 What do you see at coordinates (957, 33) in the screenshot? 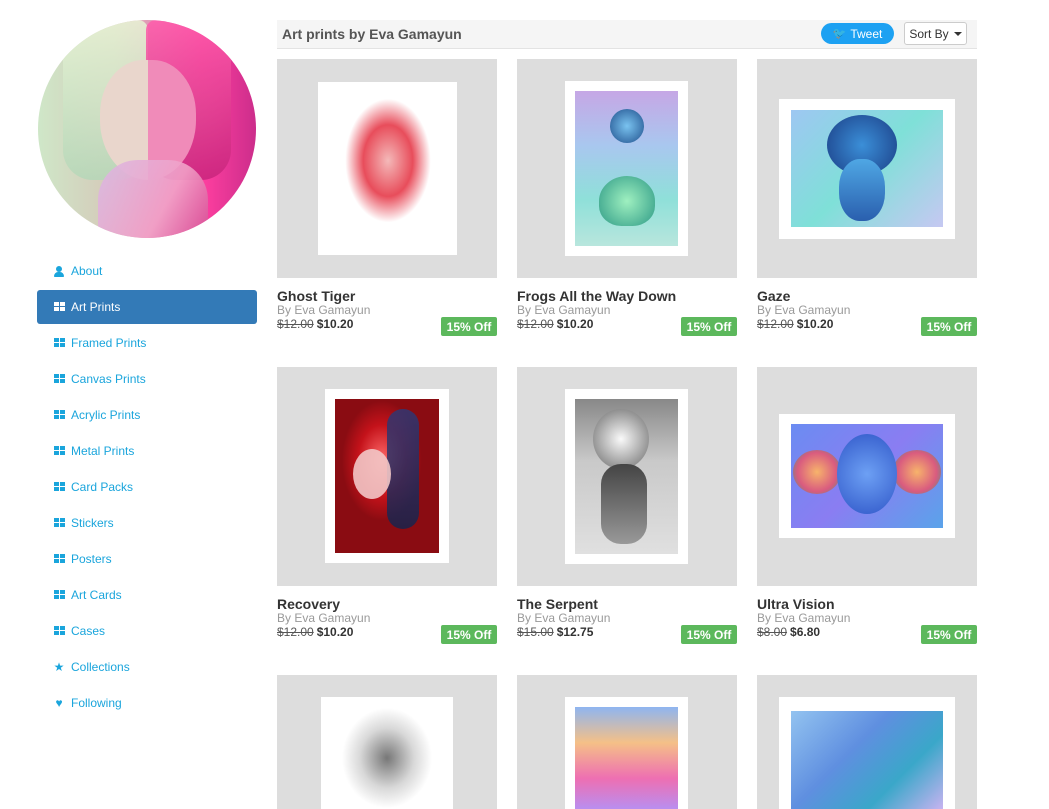
I see `caret-down-icon` at bounding box center [957, 33].